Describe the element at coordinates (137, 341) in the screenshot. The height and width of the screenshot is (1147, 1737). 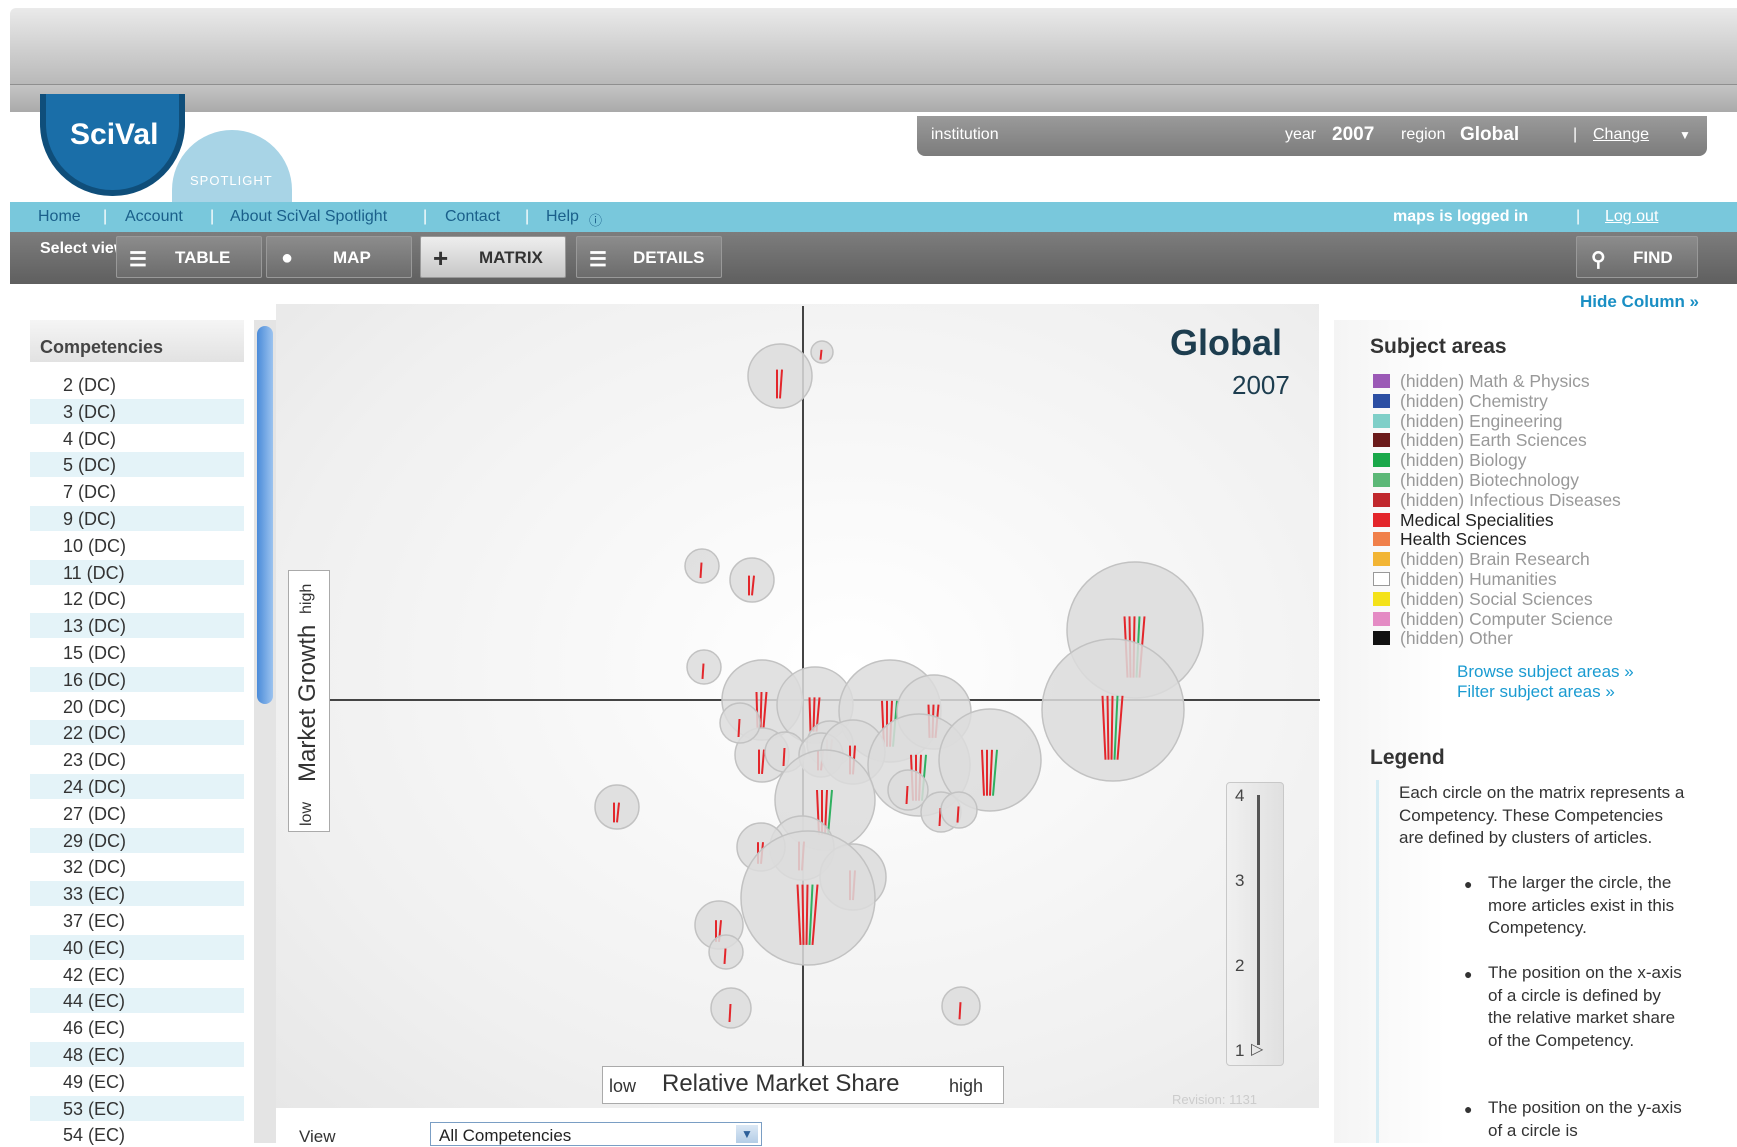
I see `competencies-header: Competencies` at that location.